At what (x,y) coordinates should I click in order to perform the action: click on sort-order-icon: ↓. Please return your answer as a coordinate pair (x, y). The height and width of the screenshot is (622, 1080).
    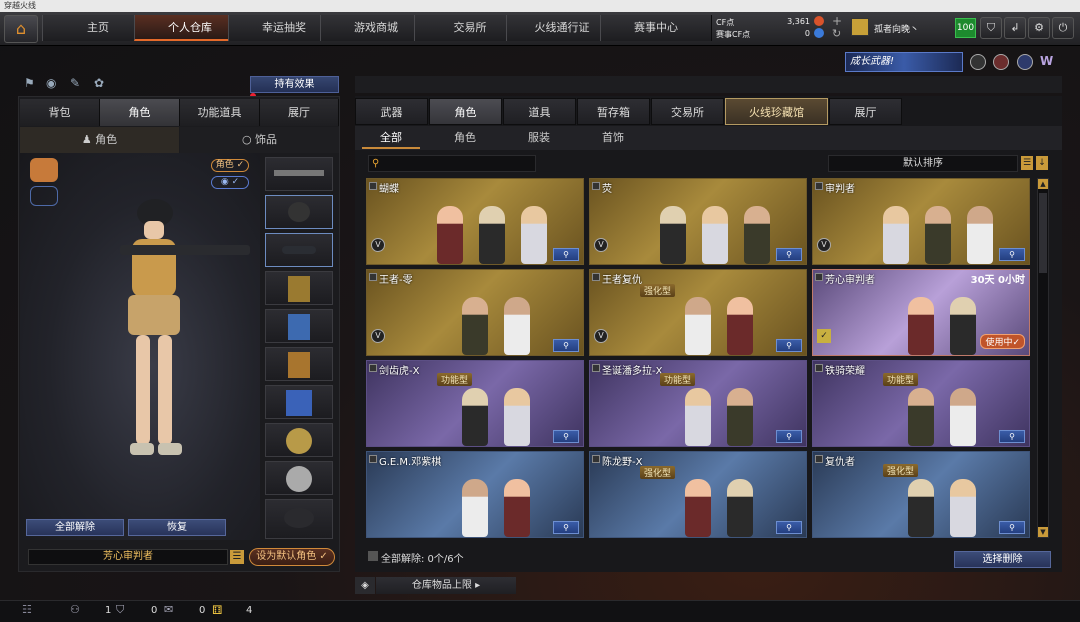
    Looking at the image, I should click on (1042, 163).